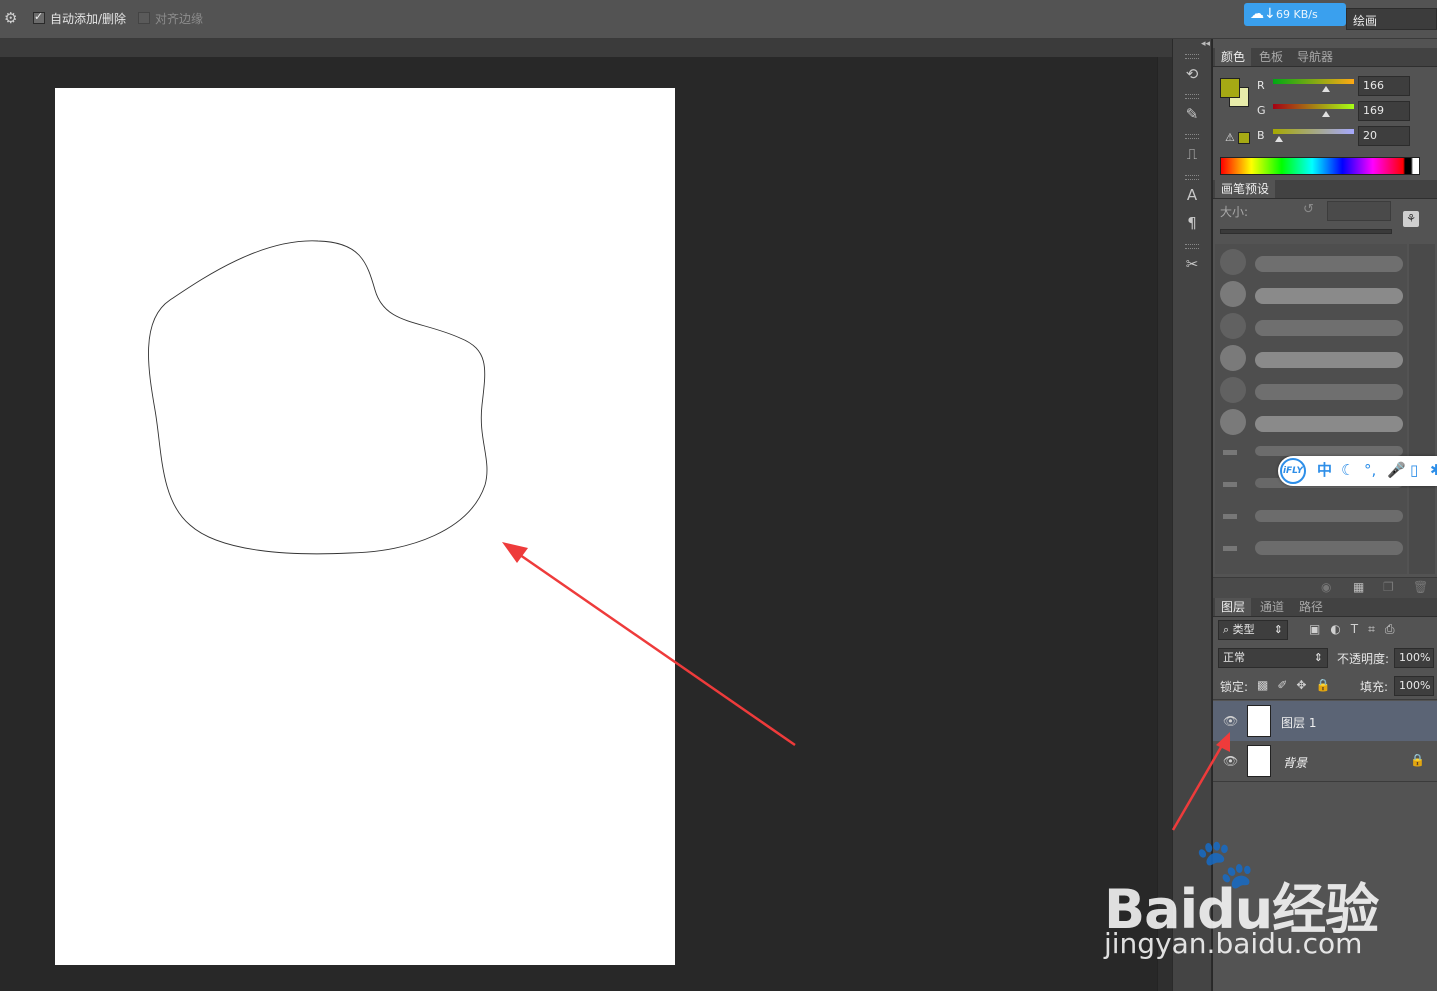 This screenshot has height=991, width=1437. What do you see at coordinates (1192, 74) in the screenshot?
I see `history-icon: ⟲` at bounding box center [1192, 74].